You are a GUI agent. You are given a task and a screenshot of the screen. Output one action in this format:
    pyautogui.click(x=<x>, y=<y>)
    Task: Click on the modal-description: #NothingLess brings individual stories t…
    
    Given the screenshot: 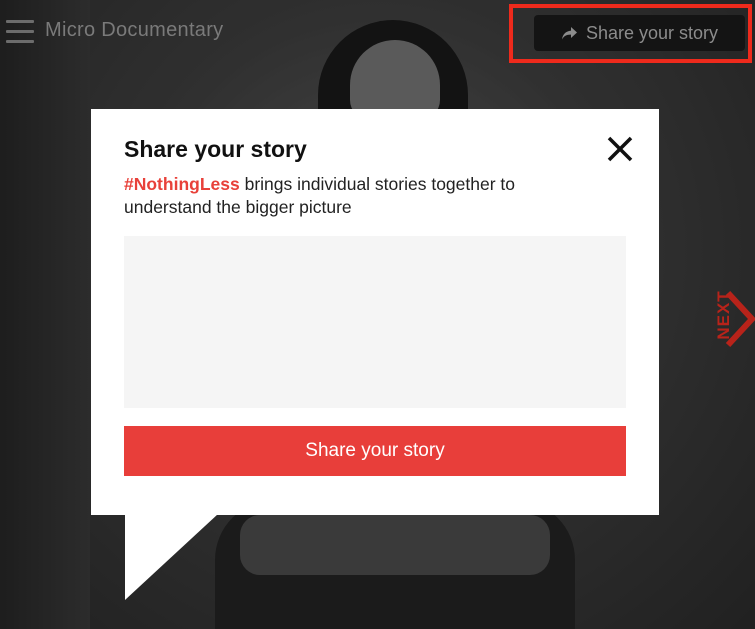 What is the action you would take?
    pyautogui.click(x=364, y=196)
    